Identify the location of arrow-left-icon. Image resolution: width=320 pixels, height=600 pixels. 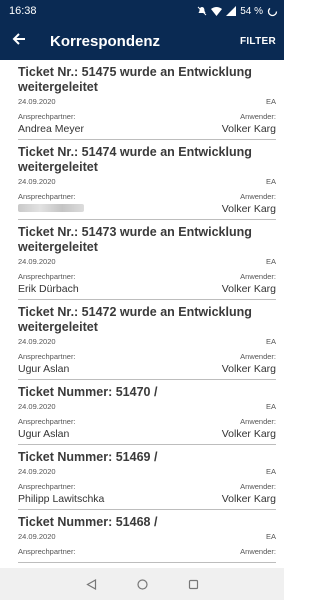
(19, 41).